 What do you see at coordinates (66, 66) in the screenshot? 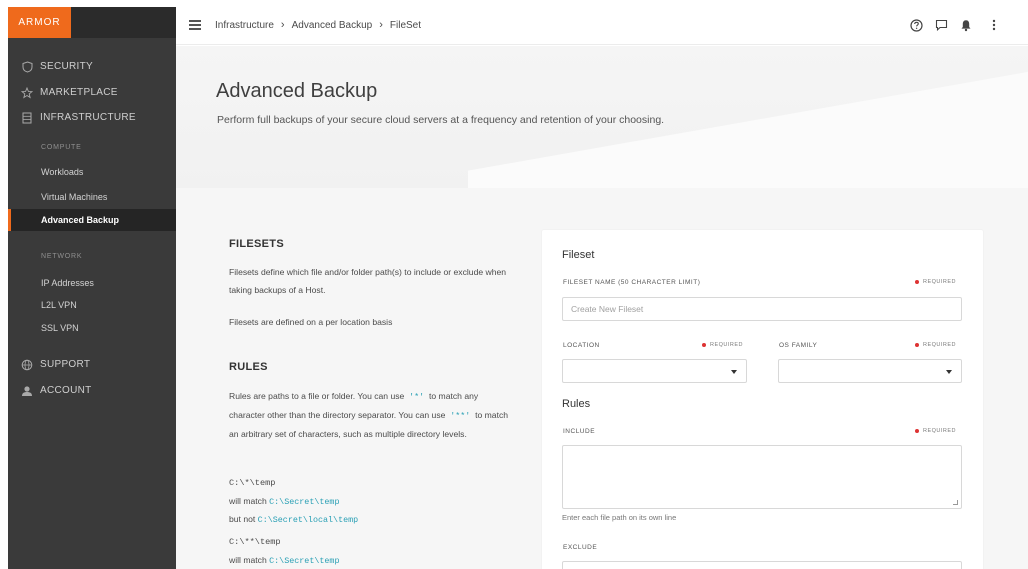
I see `sidebar-item-label: SECURITY` at bounding box center [66, 66].